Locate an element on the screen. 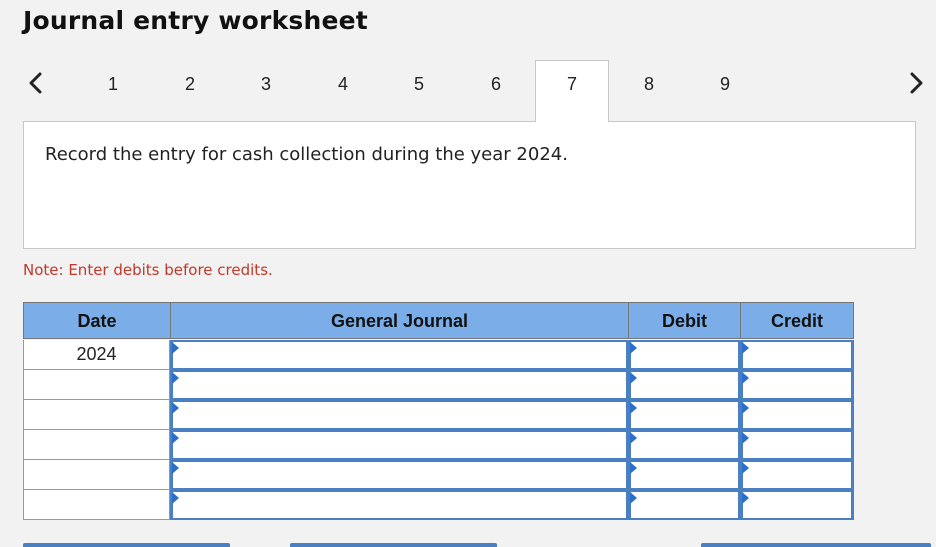  tab-7: 7 is located at coordinates (572, 91).